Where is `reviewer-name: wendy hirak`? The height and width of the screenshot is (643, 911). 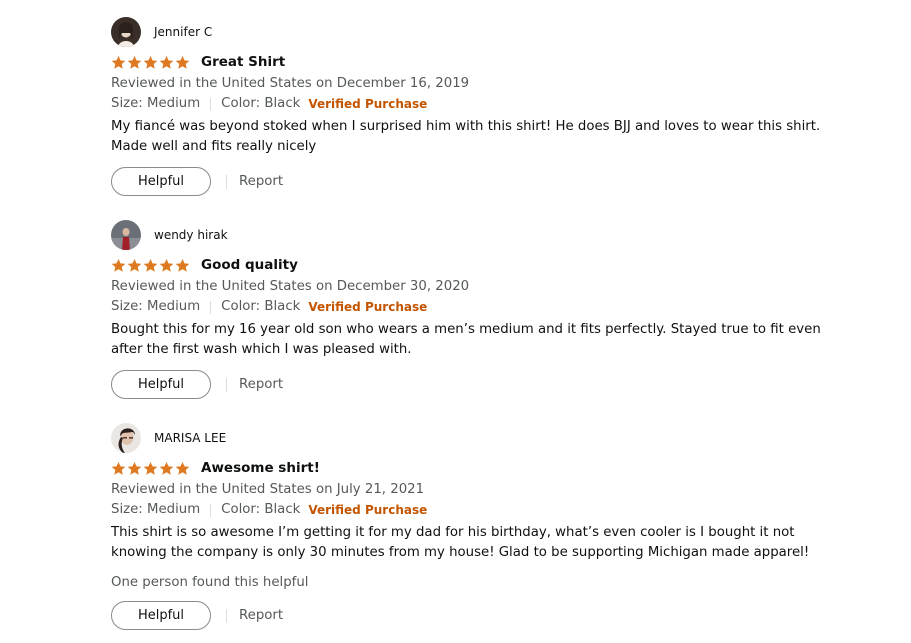 reviewer-name: wendy hirak is located at coordinates (191, 235).